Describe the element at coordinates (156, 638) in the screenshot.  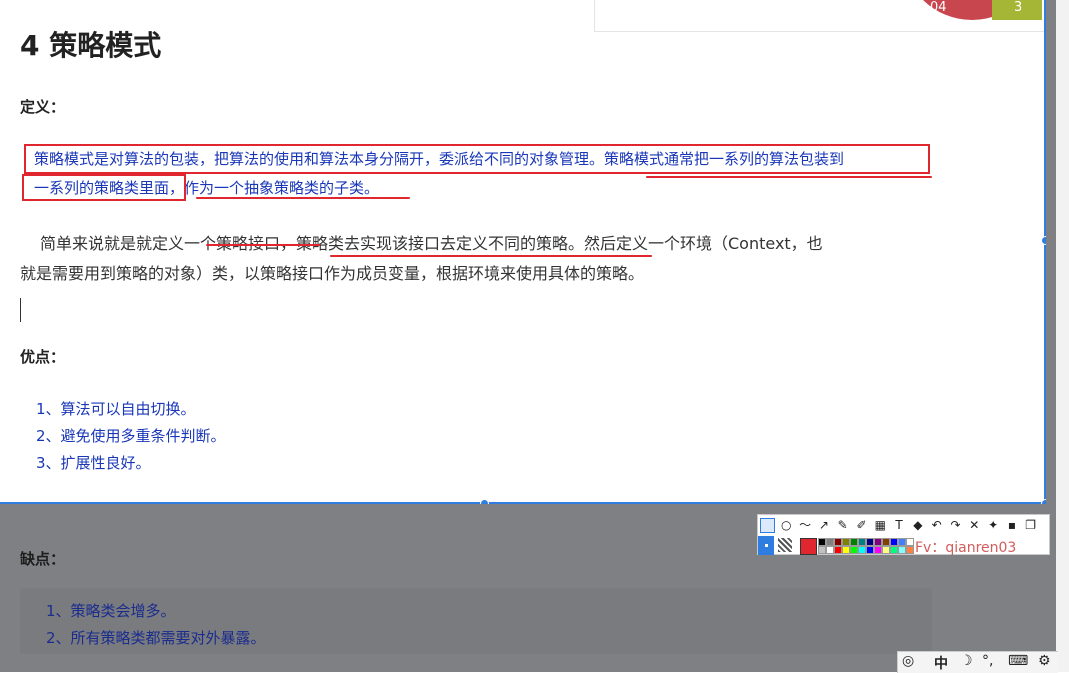
I see `list-item: 2、所有策略类都需要对外暴露。` at that location.